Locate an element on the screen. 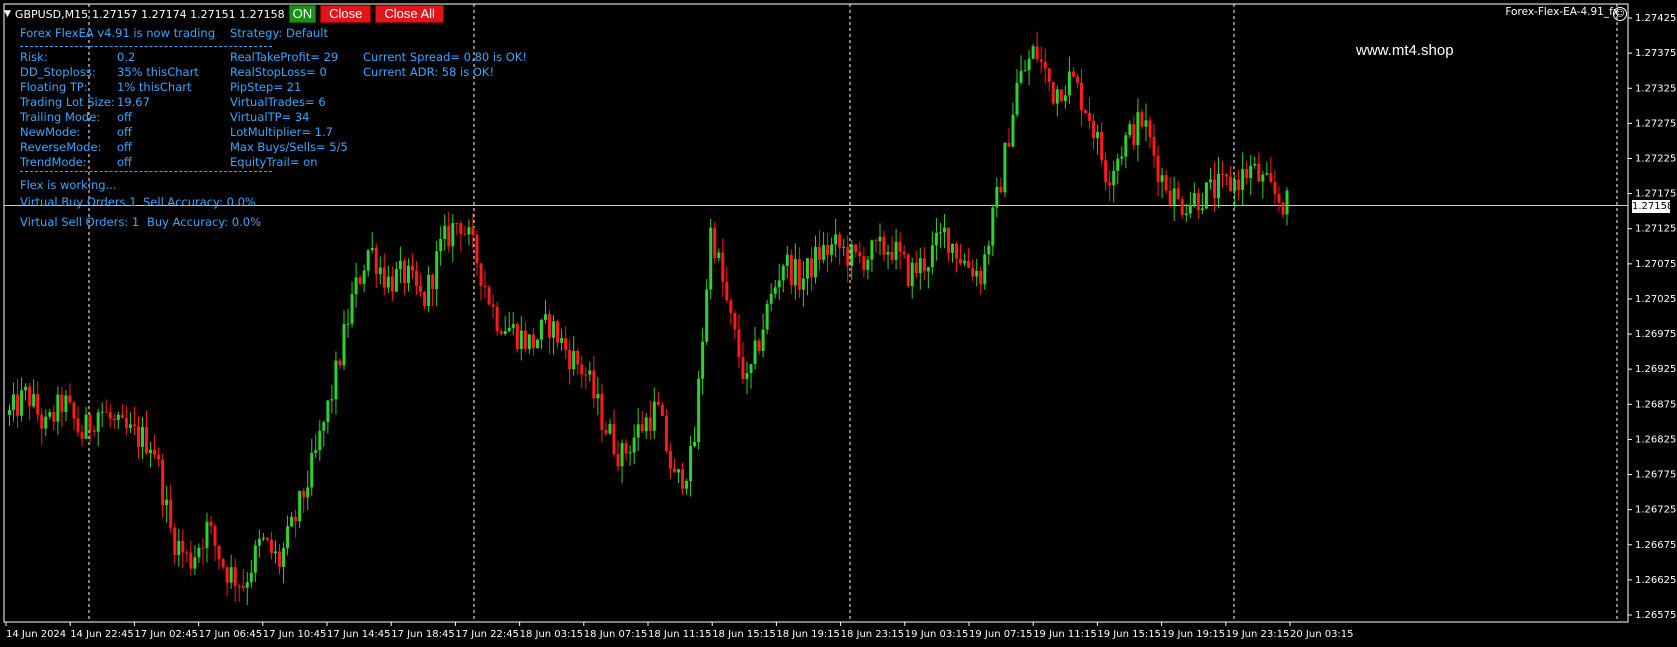 The image size is (1677, 647). close-all-button: Close All is located at coordinates (409, 14).